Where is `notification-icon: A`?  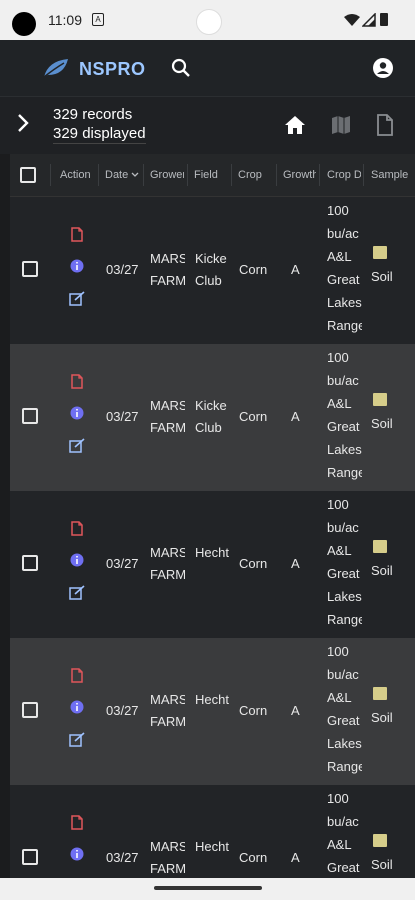
notification-icon: A is located at coordinates (98, 19).